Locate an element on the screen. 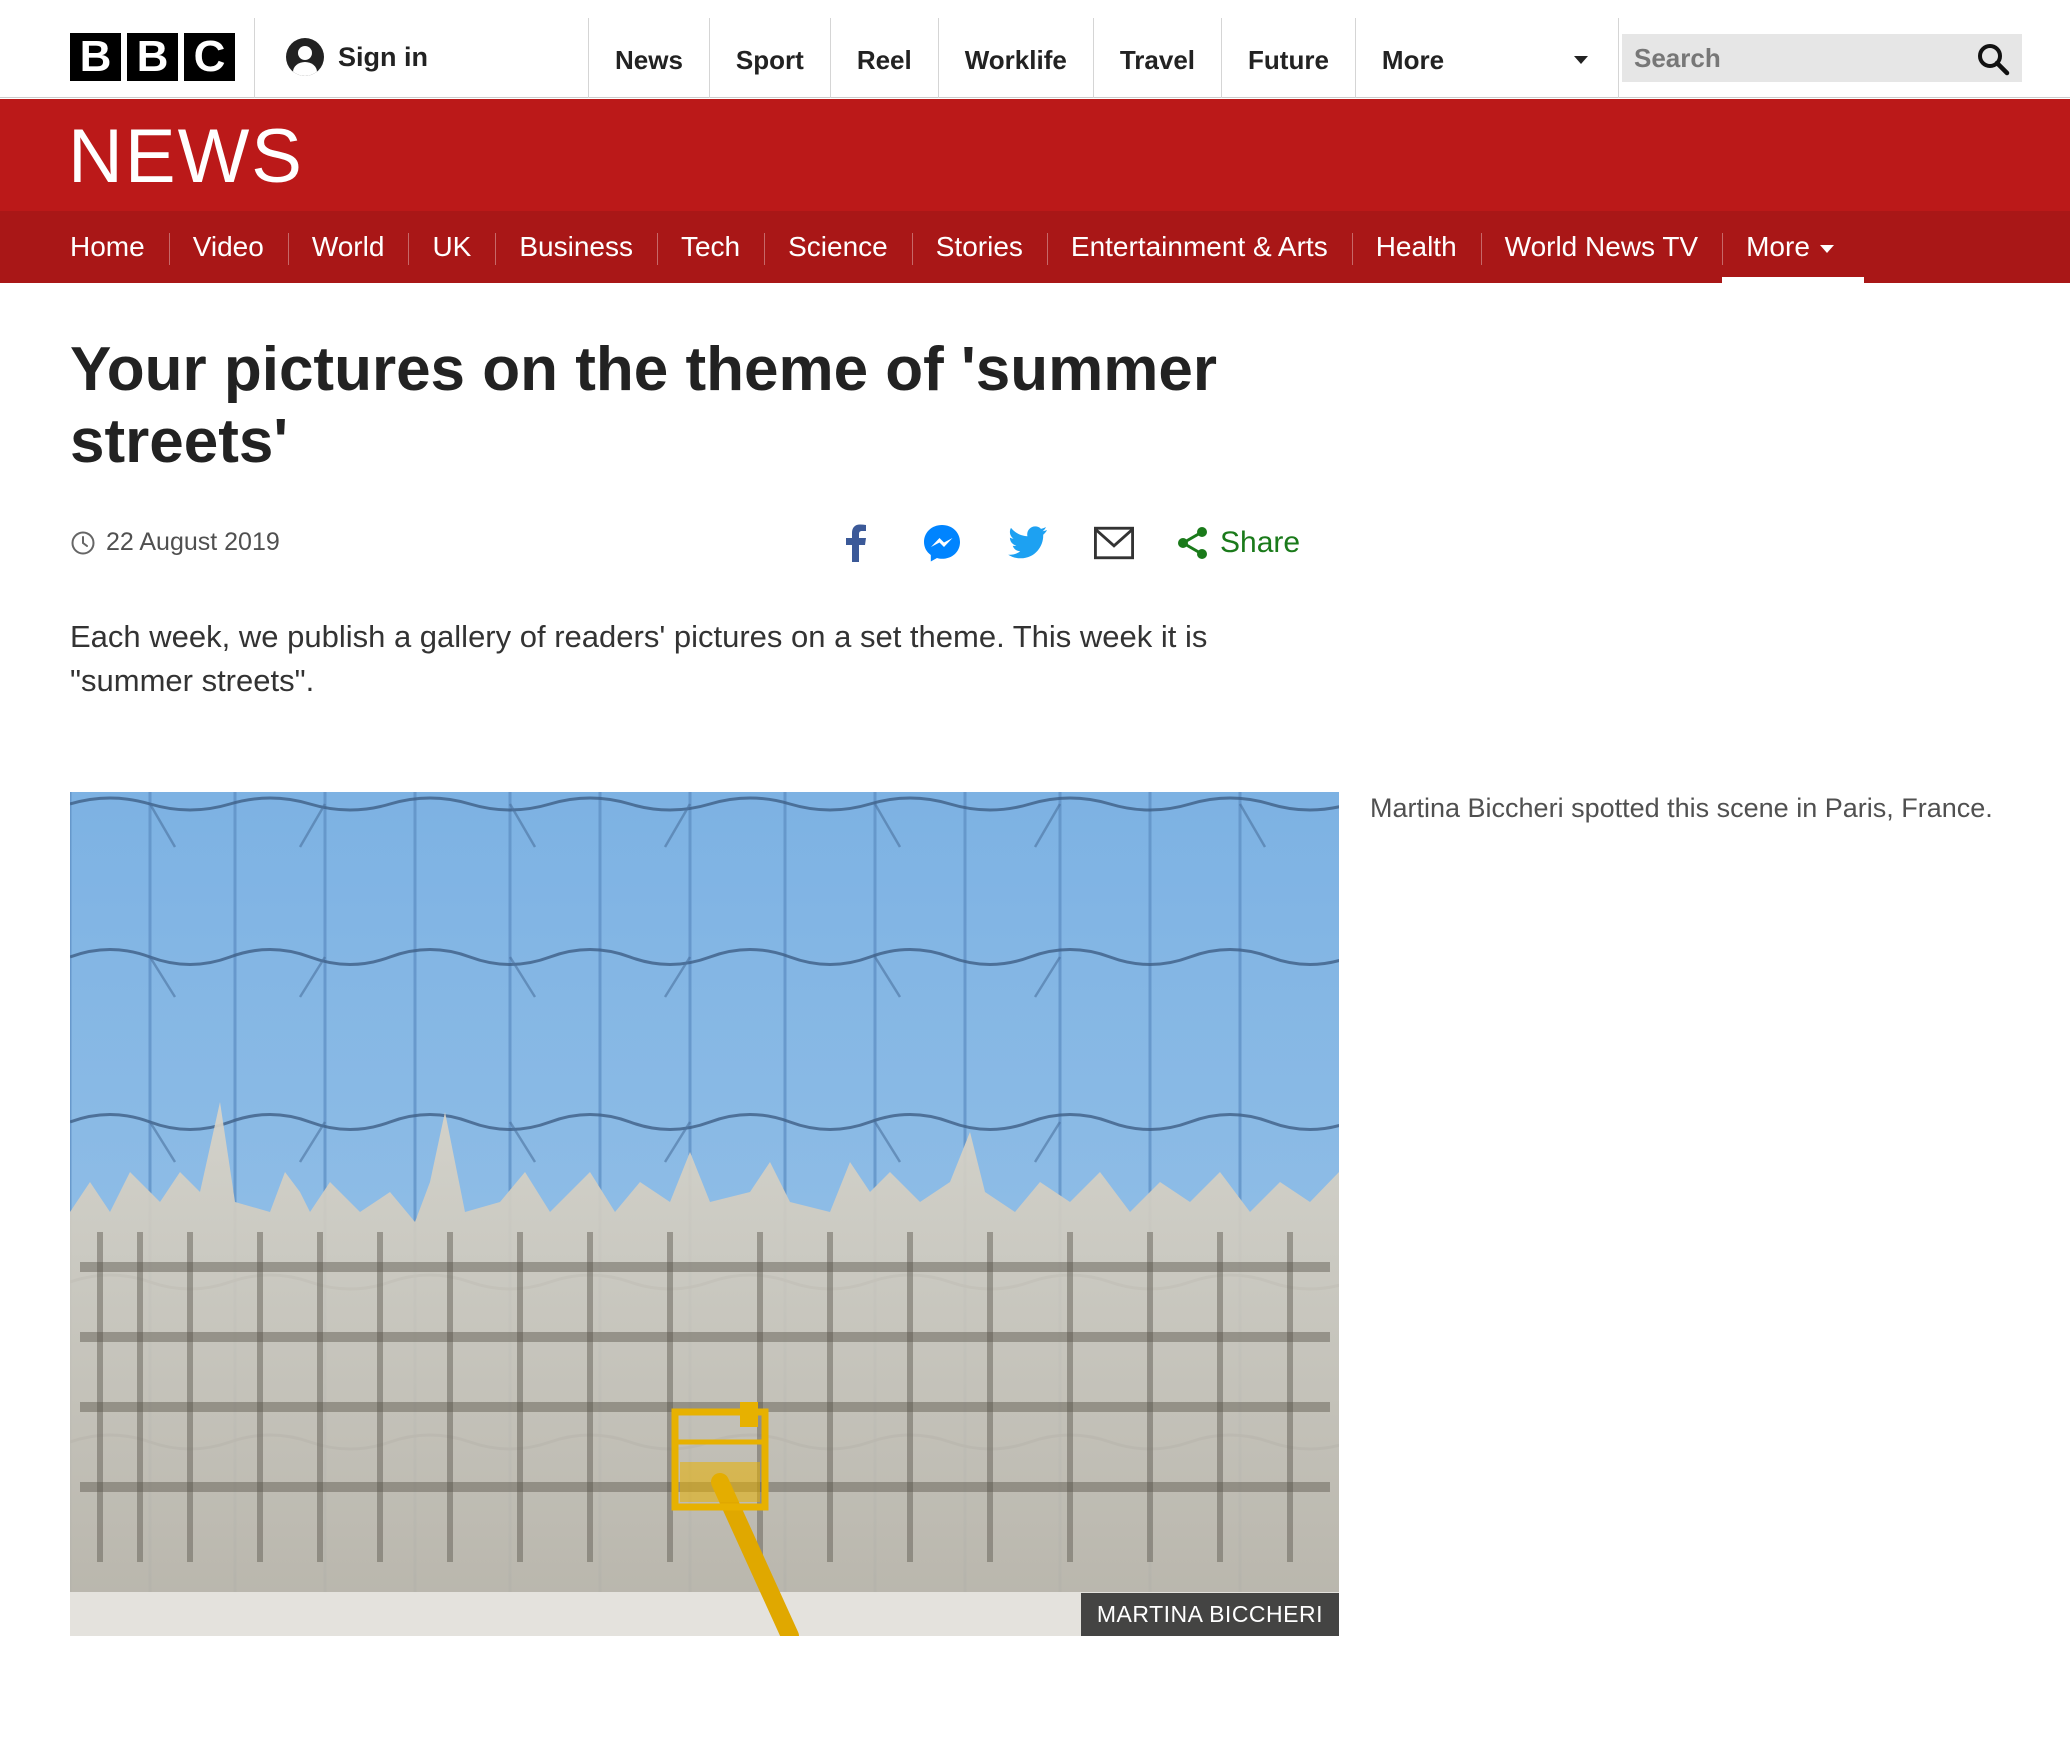 This screenshot has height=1757, width=2070. search-icon is located at coordinates (1993, 59).